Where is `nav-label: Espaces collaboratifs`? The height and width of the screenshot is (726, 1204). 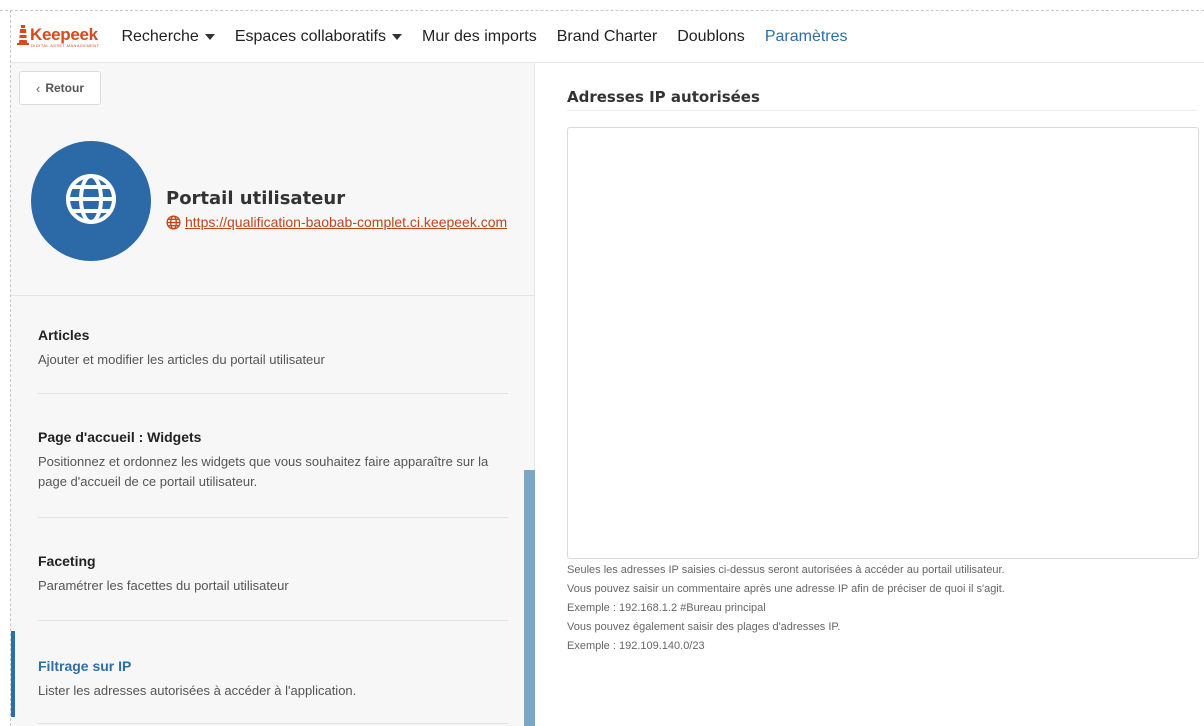 nav-label: Espaces collaboratifs is located at coordinates (310, 36).